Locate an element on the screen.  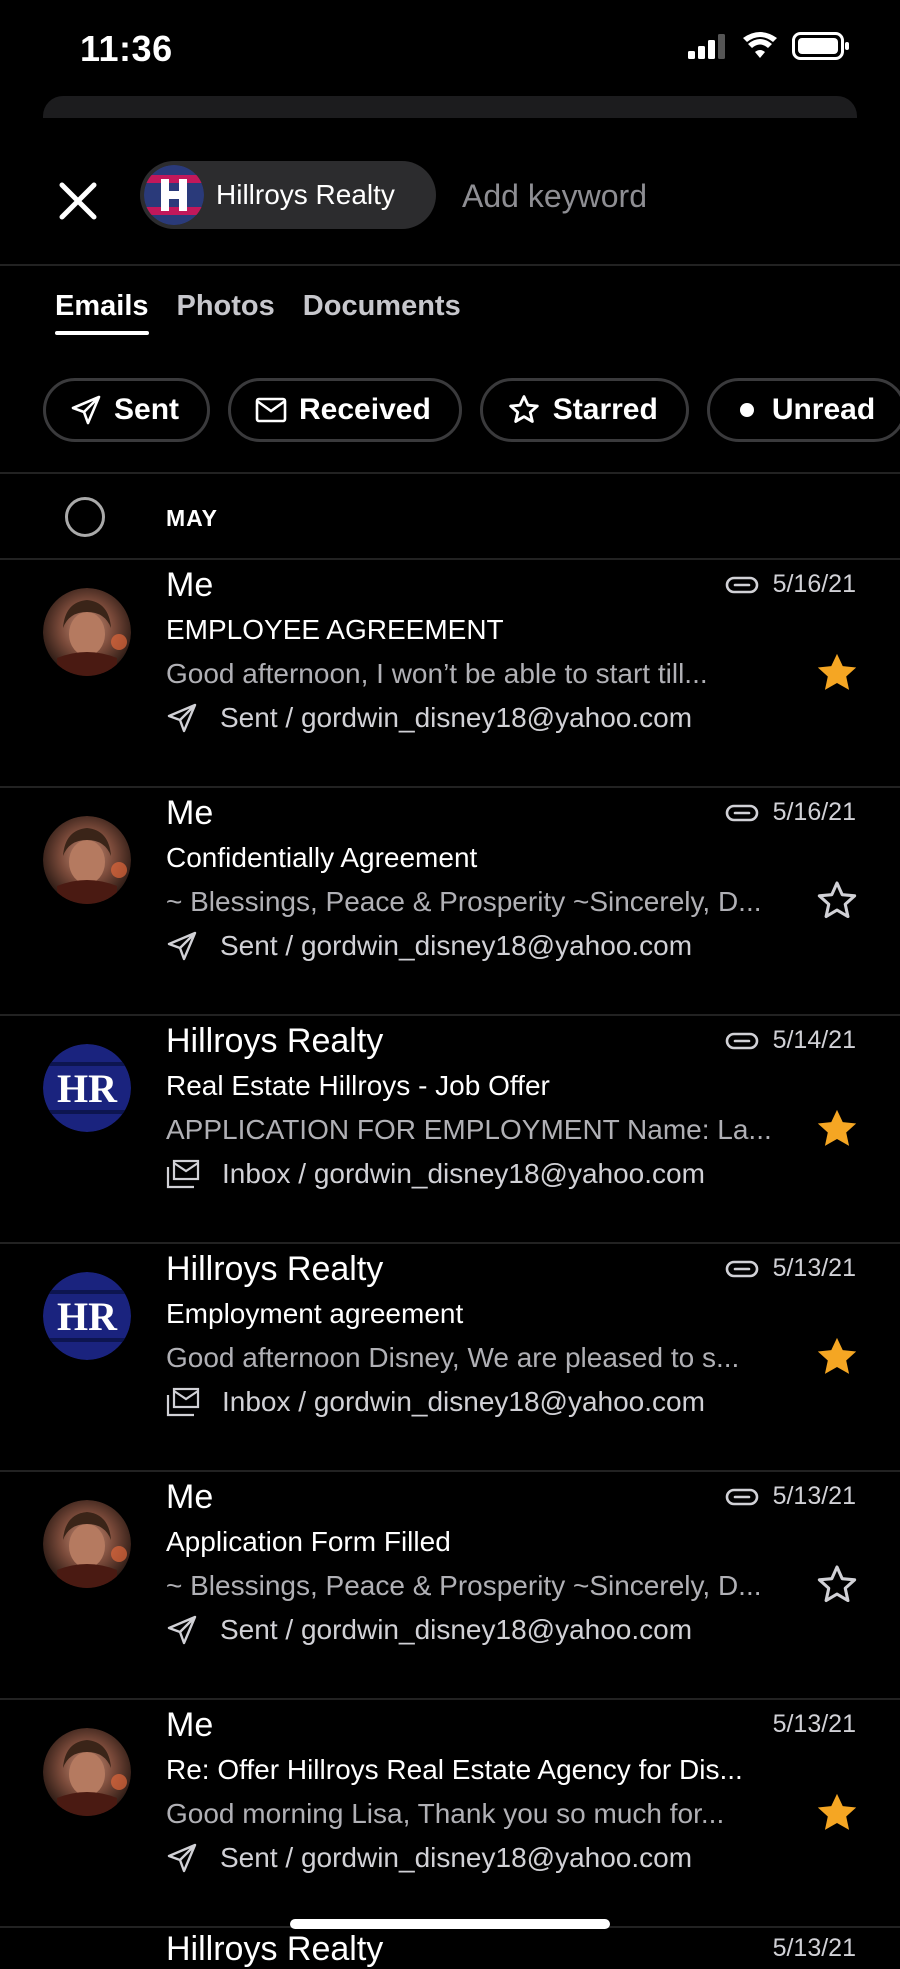
wifi-icon is located at coordinates (760, 45).